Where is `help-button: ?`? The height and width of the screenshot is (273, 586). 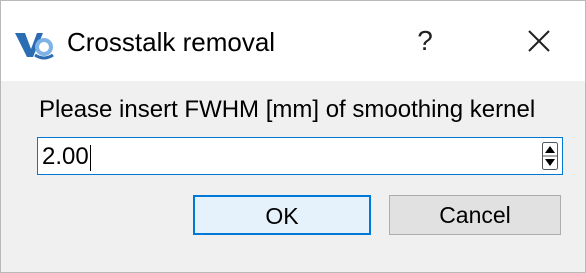
help-button: ? is located at coordinates (425, 41).